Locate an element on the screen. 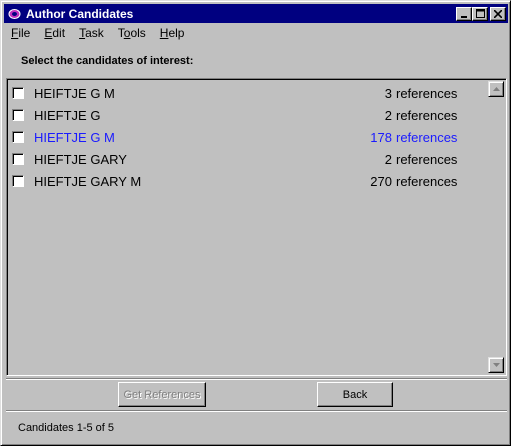 The width and height of the screenshot is (511, 446). menu-help: Help is located at coordinates (172, 33).